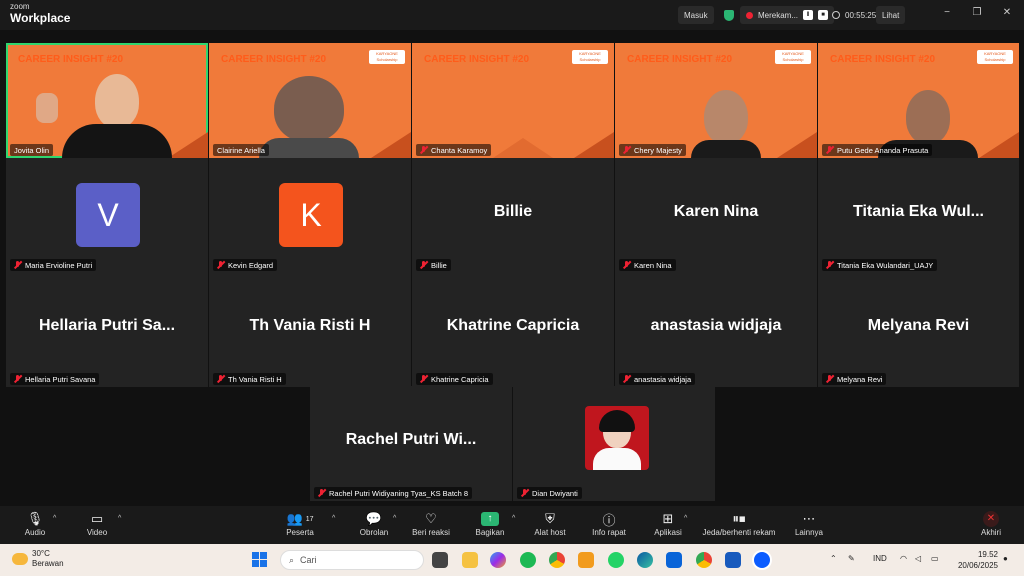 This screenshot has width=1024, height=576. I want to click on pen-icon: ✎, so click(851, 558).